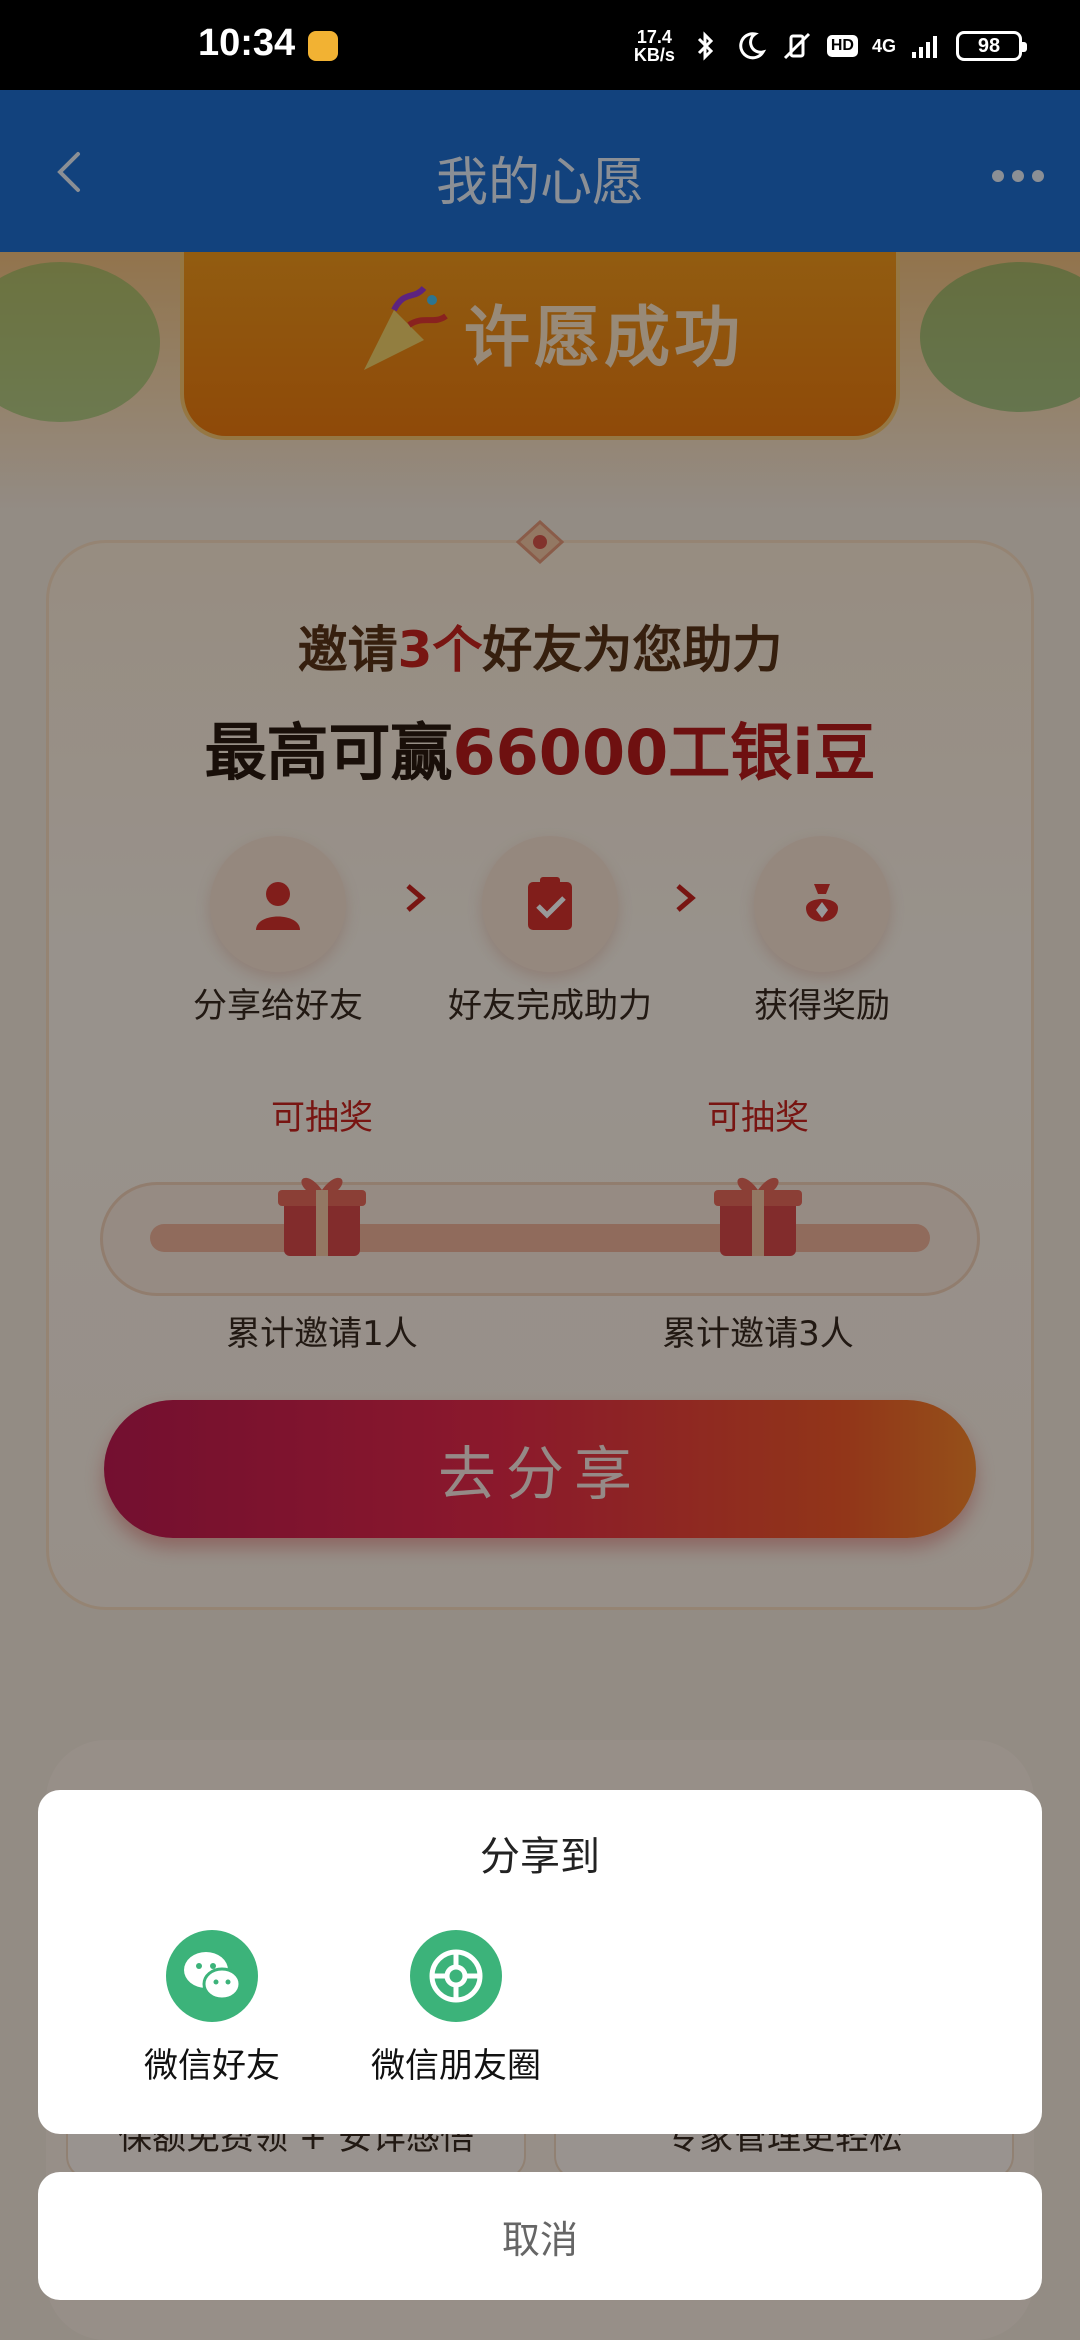 This screenshot has height=2340, width=1080. I want to click on moon-icon, so click(753, 46).